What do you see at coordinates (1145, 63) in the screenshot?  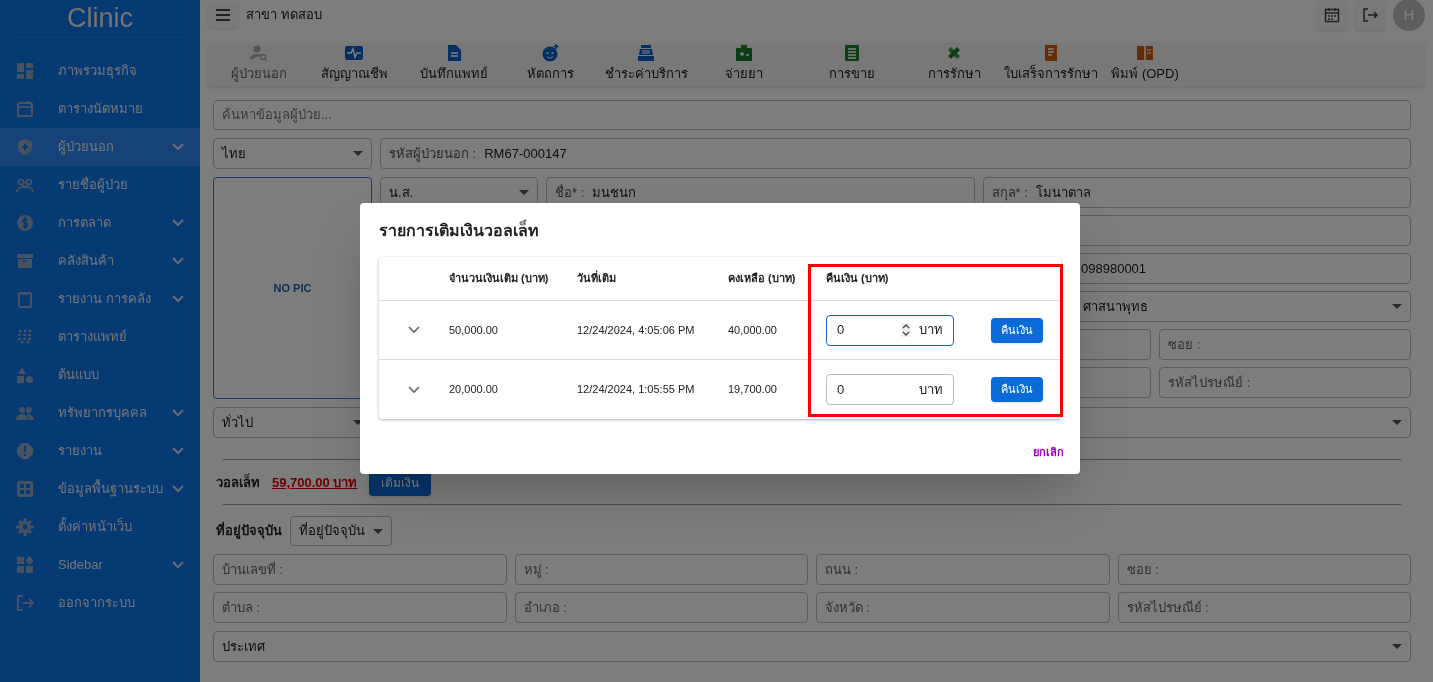 I see `toolbar-button: พิมพ์ (OPD)` at bounding box center [1145, 63].